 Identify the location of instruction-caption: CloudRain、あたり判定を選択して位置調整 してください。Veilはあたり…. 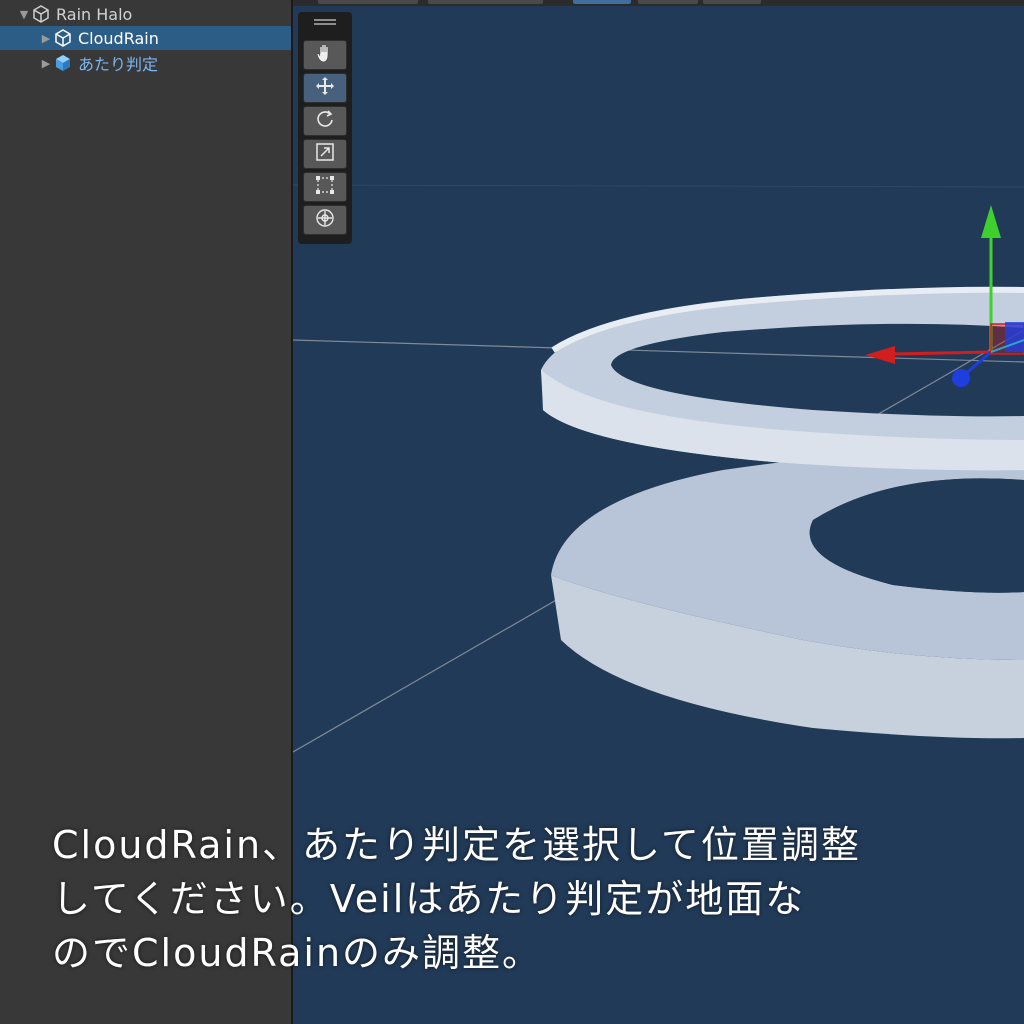
(522, 899).